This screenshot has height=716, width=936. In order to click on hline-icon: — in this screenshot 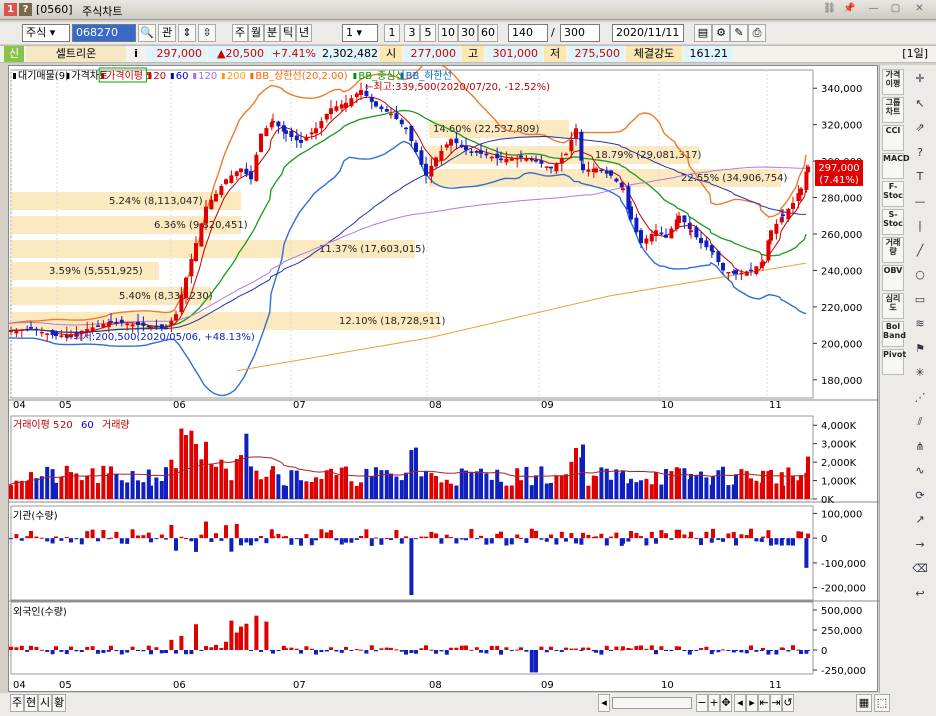, I will do `click(920, 202)`.